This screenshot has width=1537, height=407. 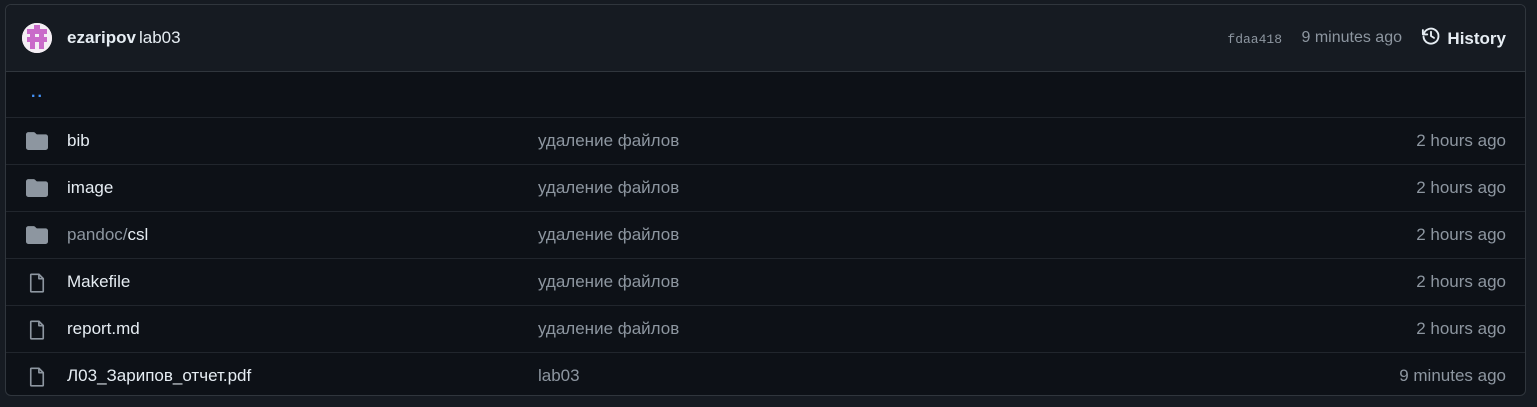 I want to click on file-name-link: report.md, so click(x=103, y=329).